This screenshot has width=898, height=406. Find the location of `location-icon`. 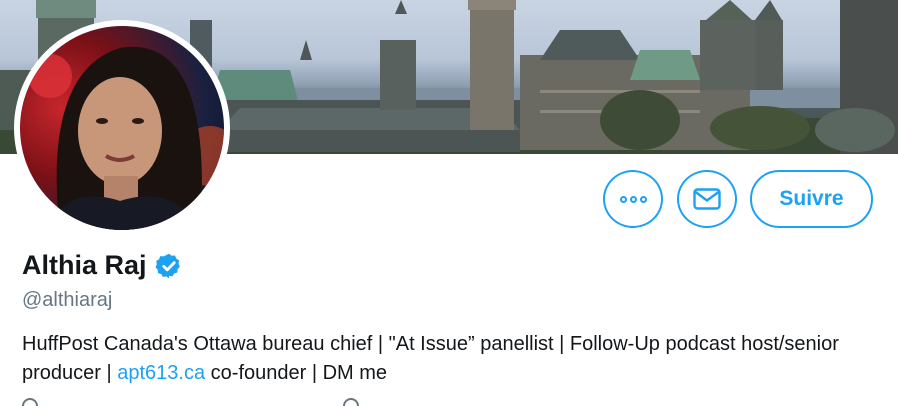

location-icon is located at coordinates (30, 402).